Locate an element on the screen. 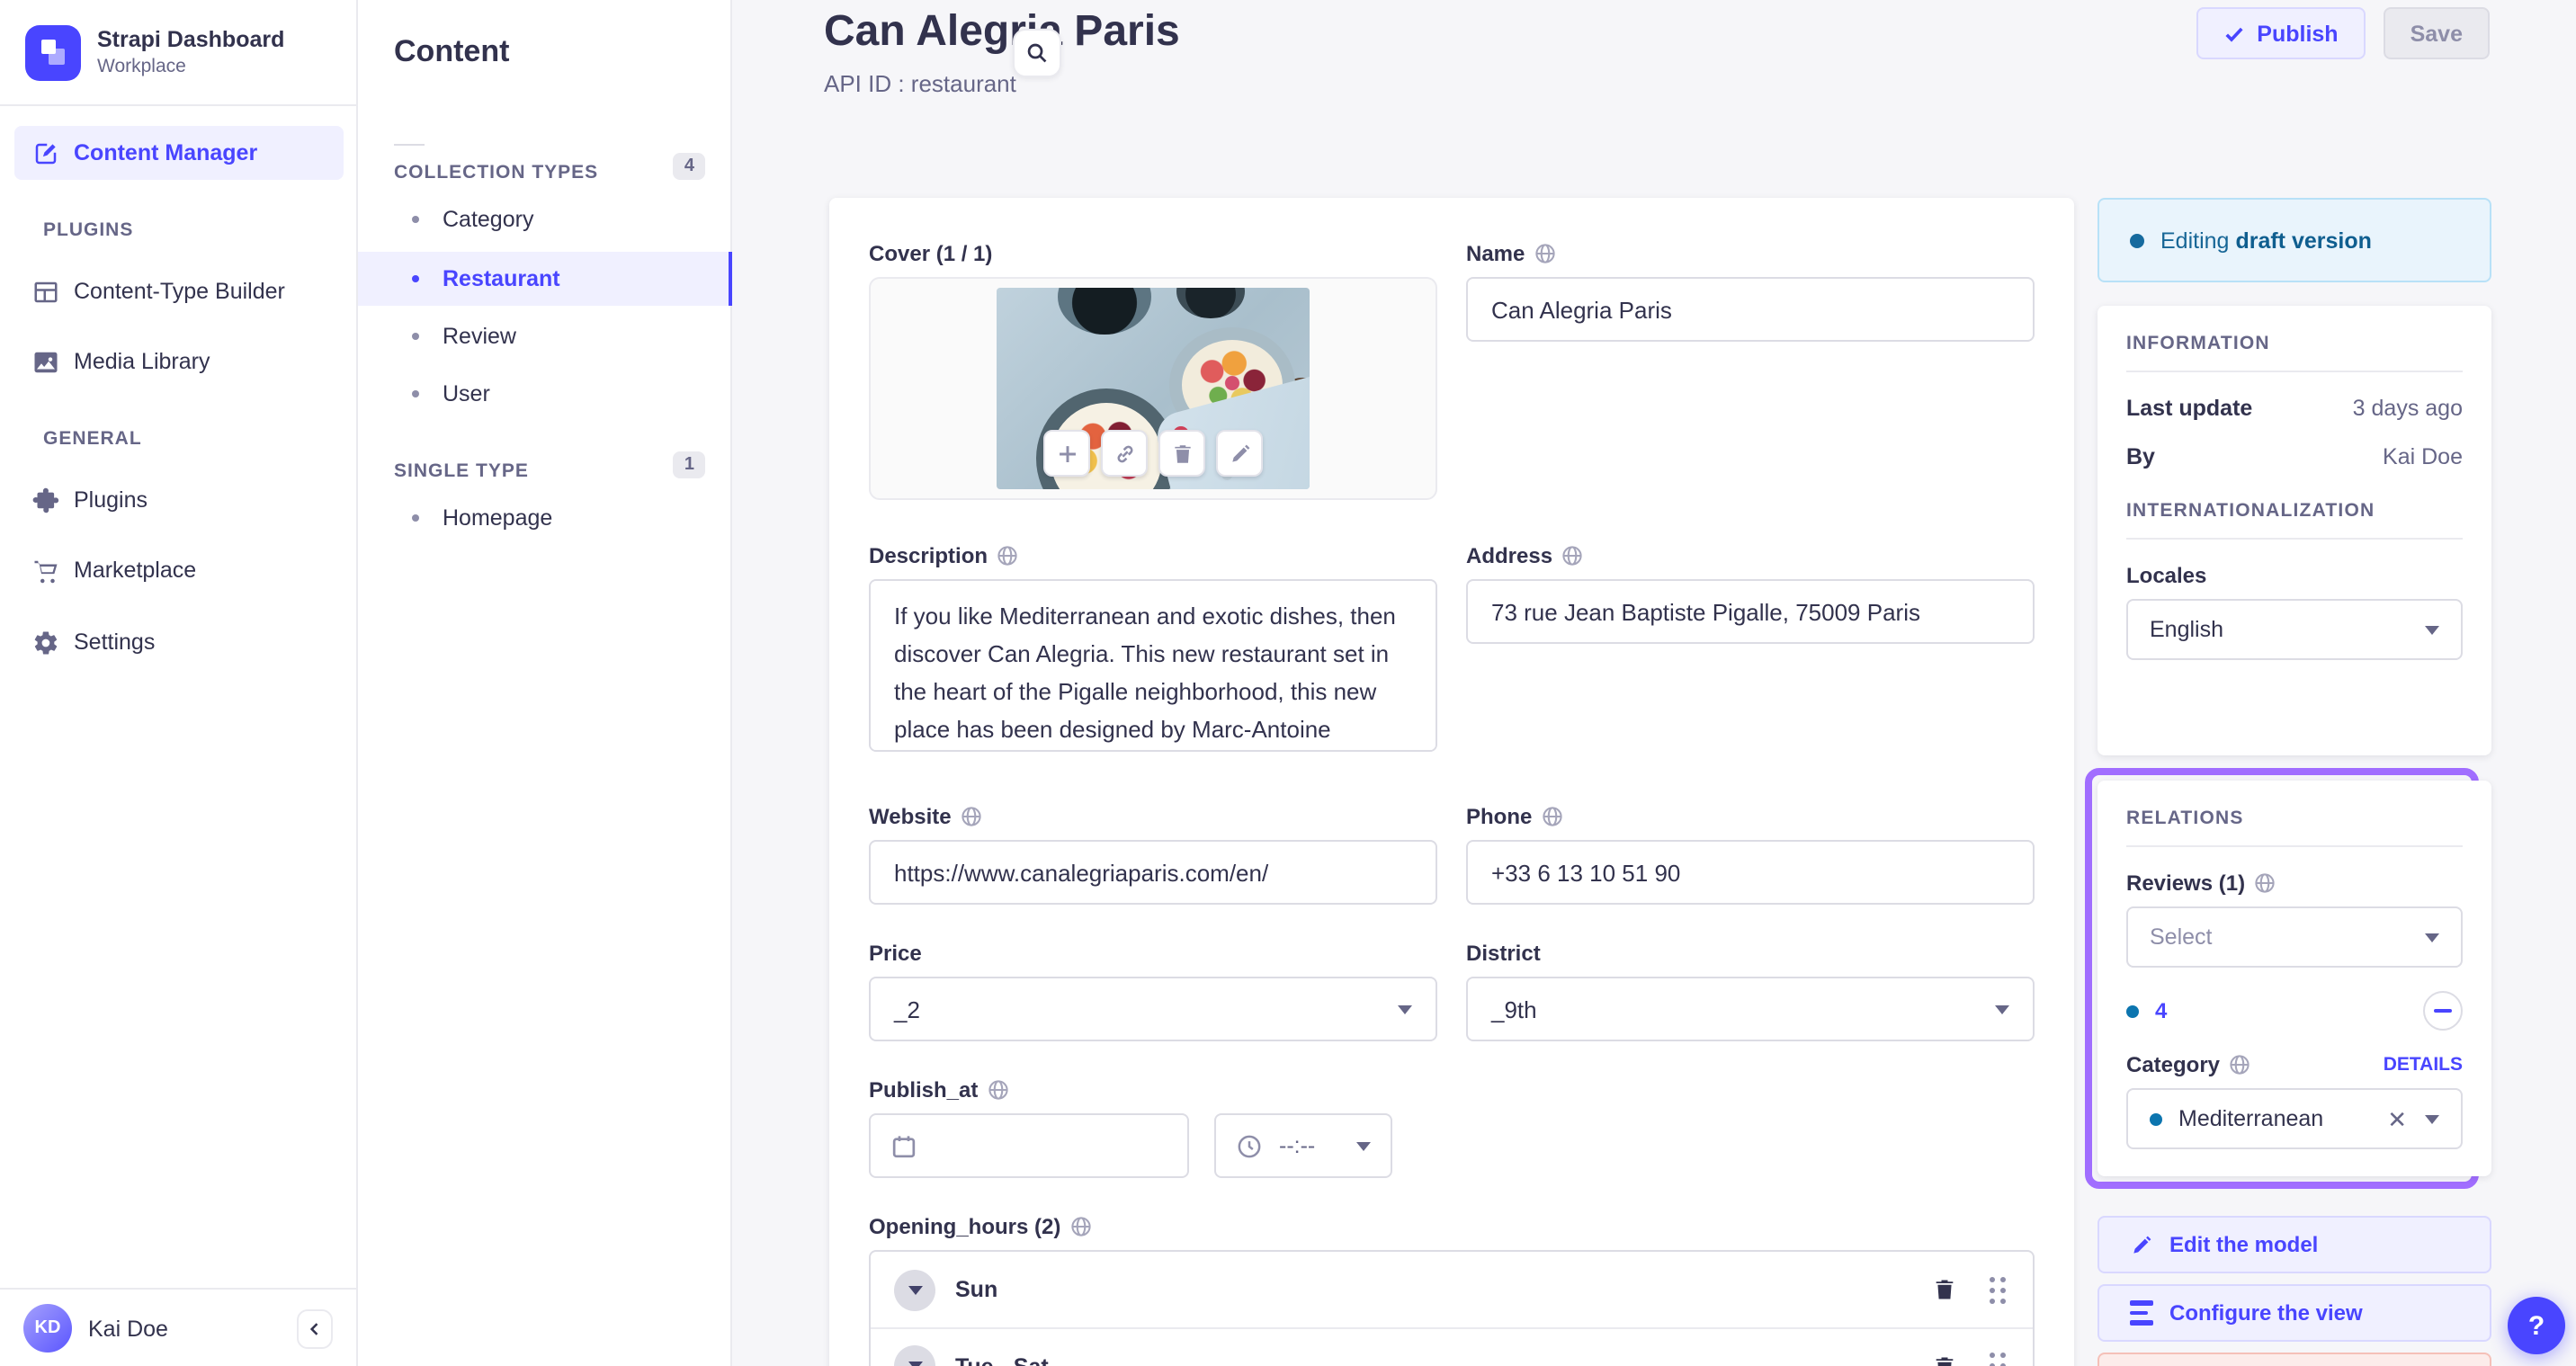  strapi-logo-icon is located at coordinates (53, 52).